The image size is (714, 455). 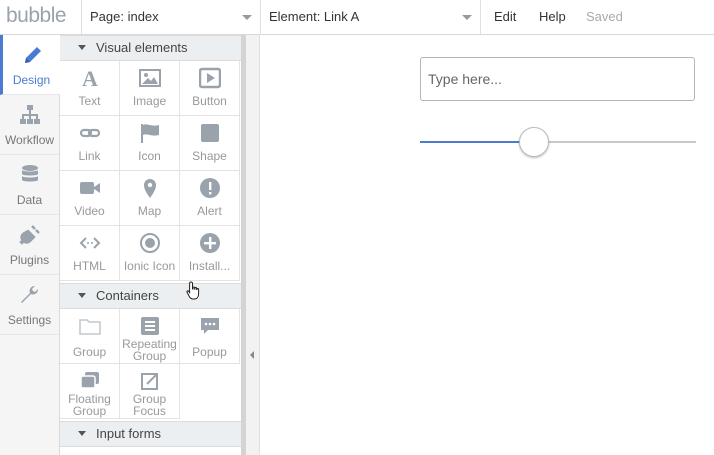 I want to click on palette-repeating-group: Repeating Group, so click(x=150, y=336).